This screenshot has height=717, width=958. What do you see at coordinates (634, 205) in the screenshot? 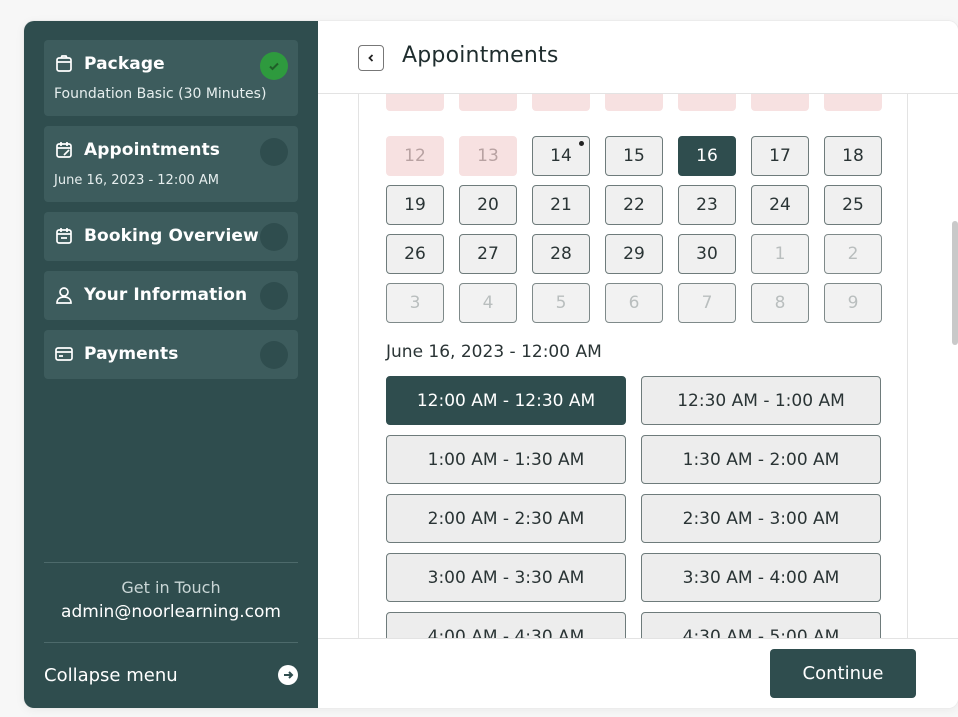
I see `calendar-day: 22` at bounding box center [634, 205].